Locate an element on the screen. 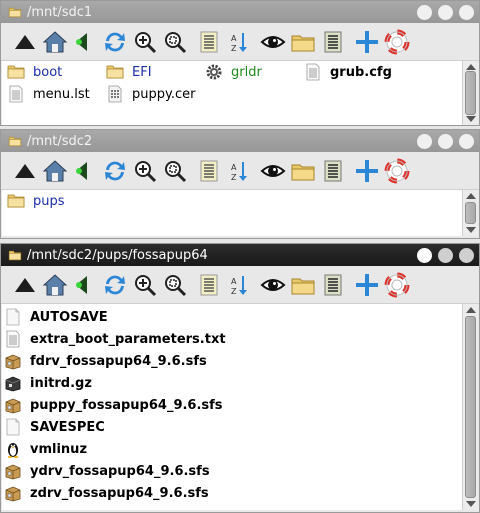  show-hidden-icon is located at coordinates (273, 42).